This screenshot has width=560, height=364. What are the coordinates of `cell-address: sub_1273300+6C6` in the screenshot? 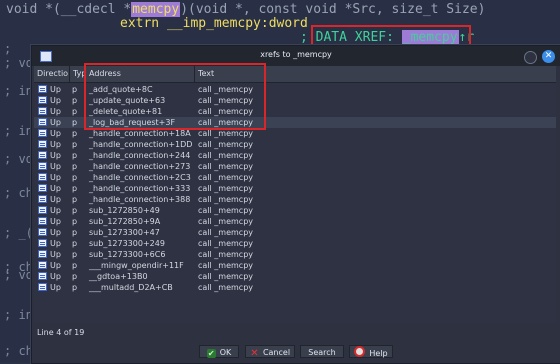 It's located at (127, 254).